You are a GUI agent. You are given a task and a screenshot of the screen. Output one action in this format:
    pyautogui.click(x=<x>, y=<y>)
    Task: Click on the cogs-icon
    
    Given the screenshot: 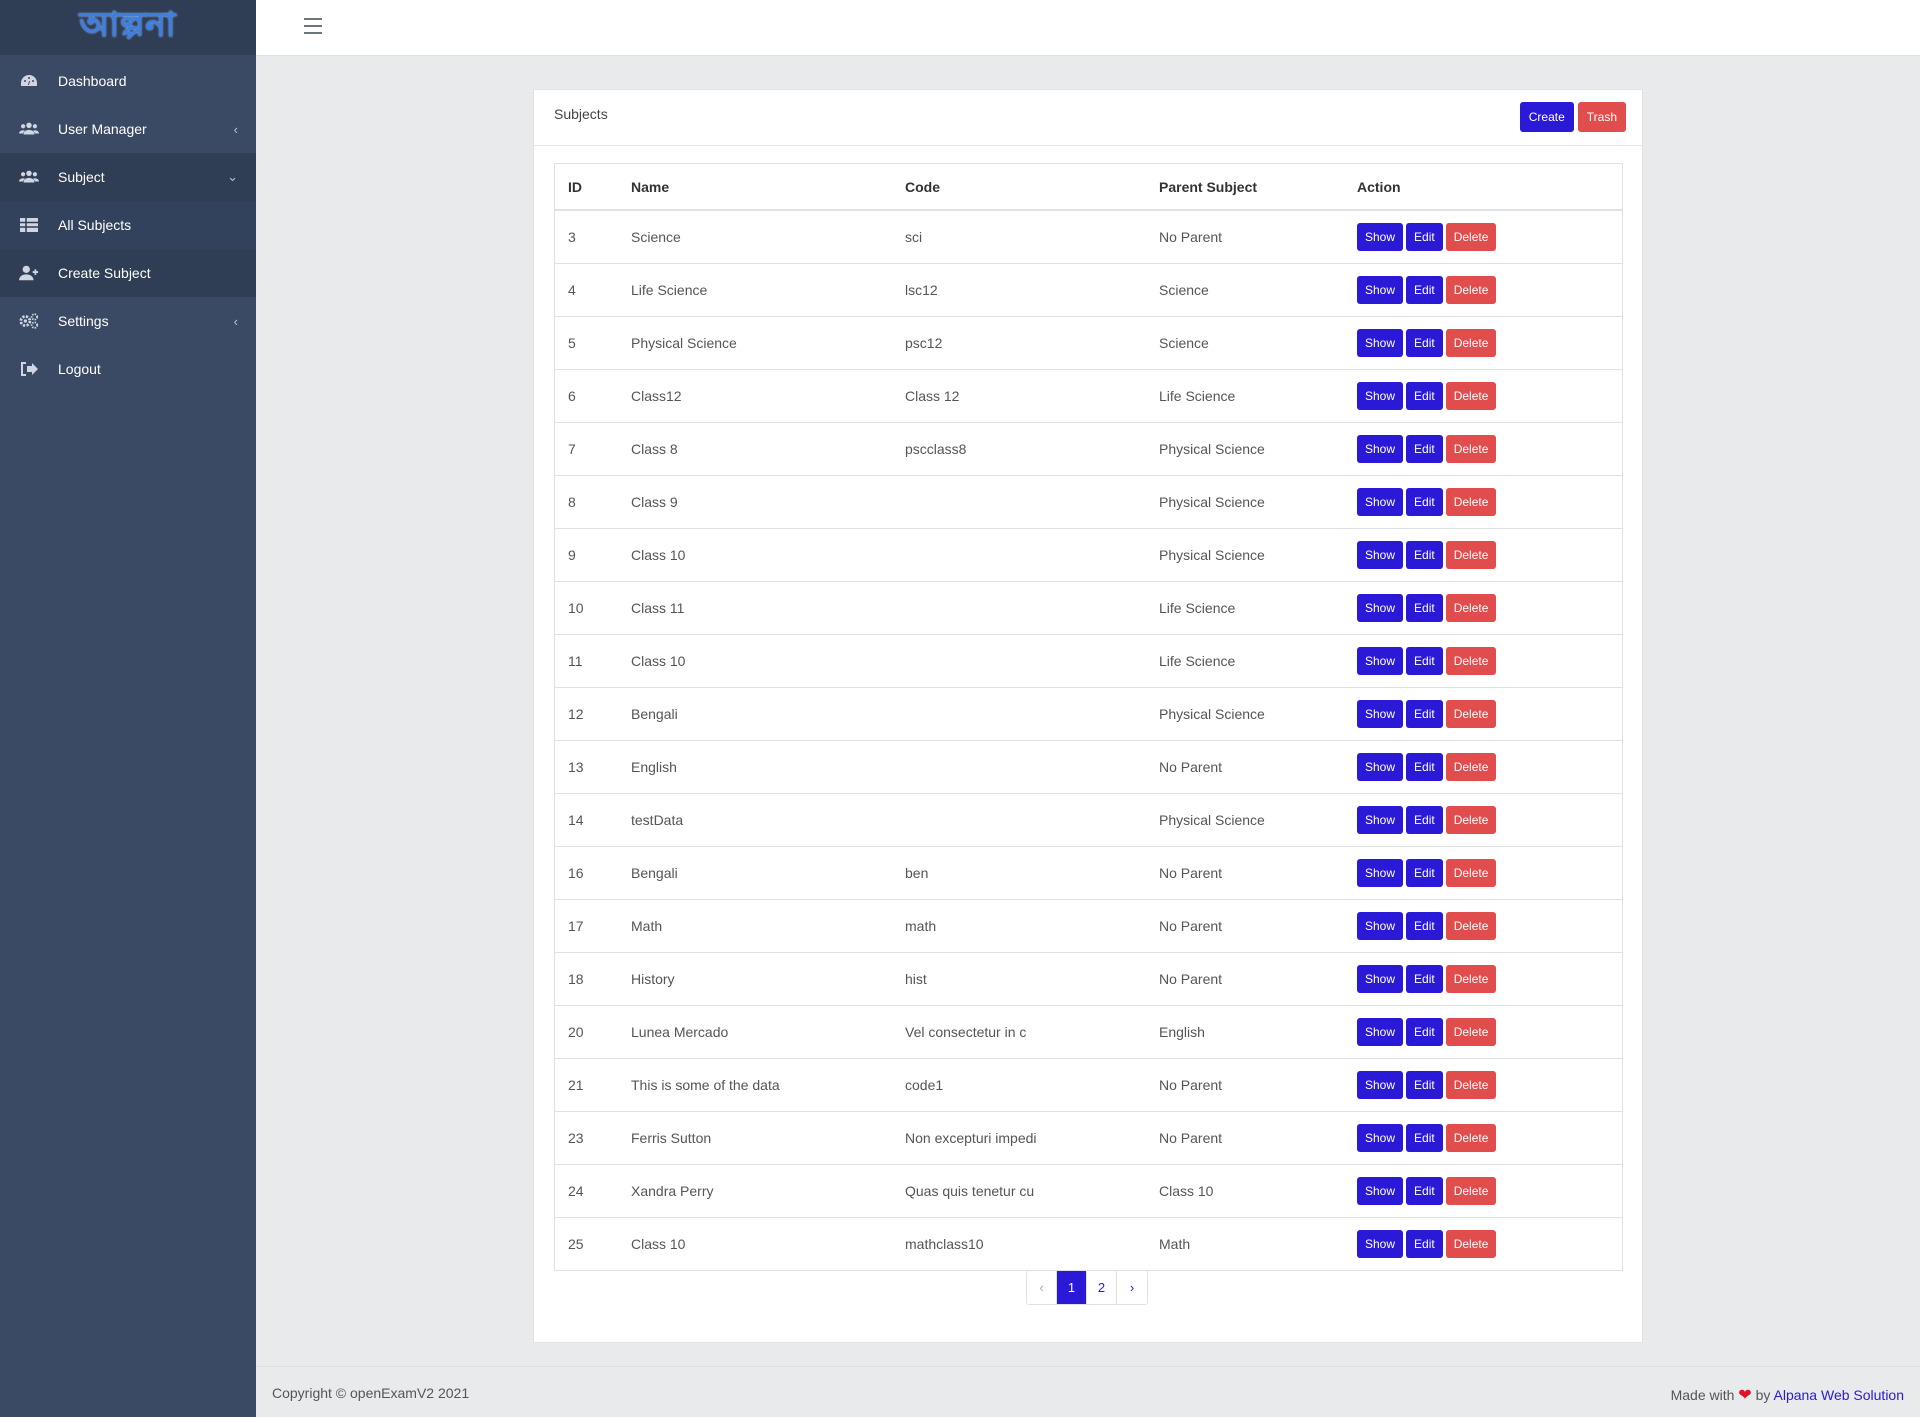 What is the action you would take?
    pyautogui.click(x=29, y=321)
    